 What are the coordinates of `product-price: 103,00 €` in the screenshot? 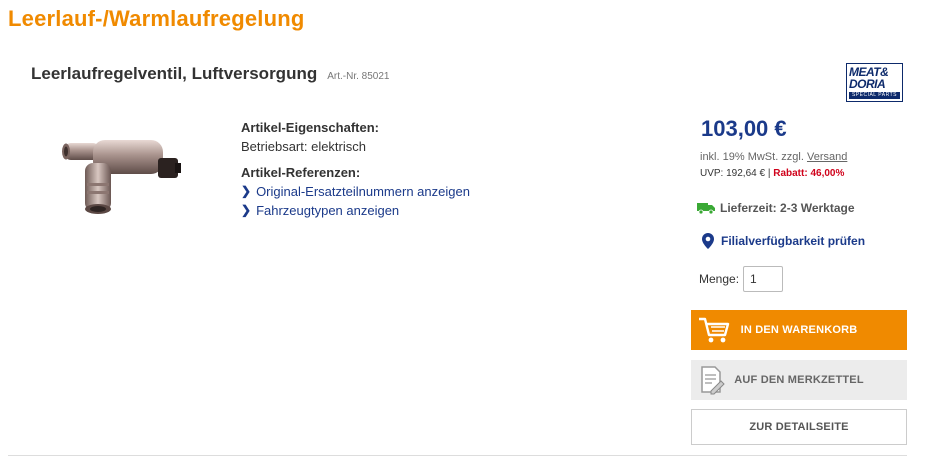 It's located at (744, 128).